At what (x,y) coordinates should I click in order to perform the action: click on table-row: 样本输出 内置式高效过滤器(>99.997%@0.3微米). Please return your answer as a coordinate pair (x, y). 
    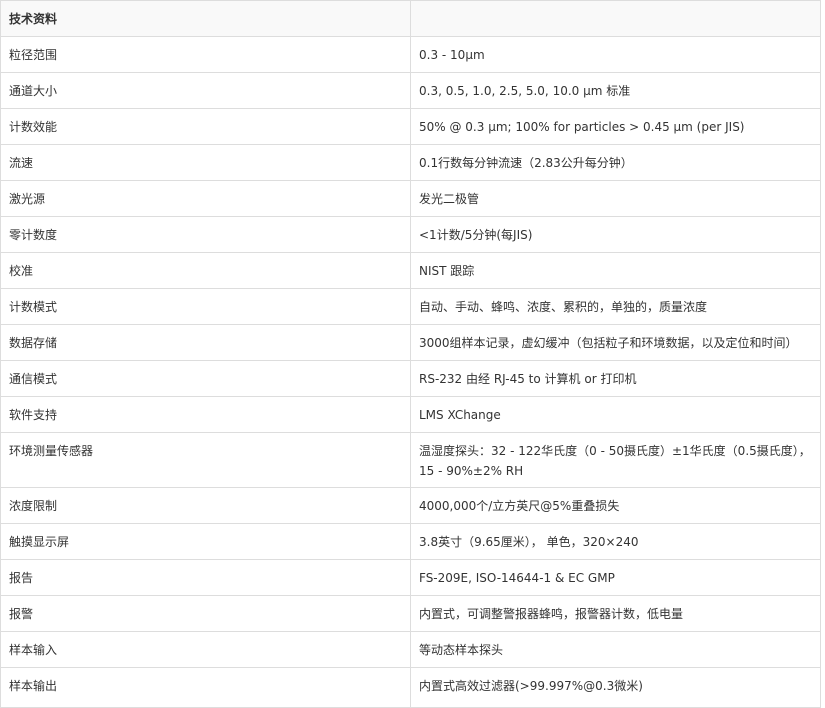
    Looking at the image, I should click on (410, 687).